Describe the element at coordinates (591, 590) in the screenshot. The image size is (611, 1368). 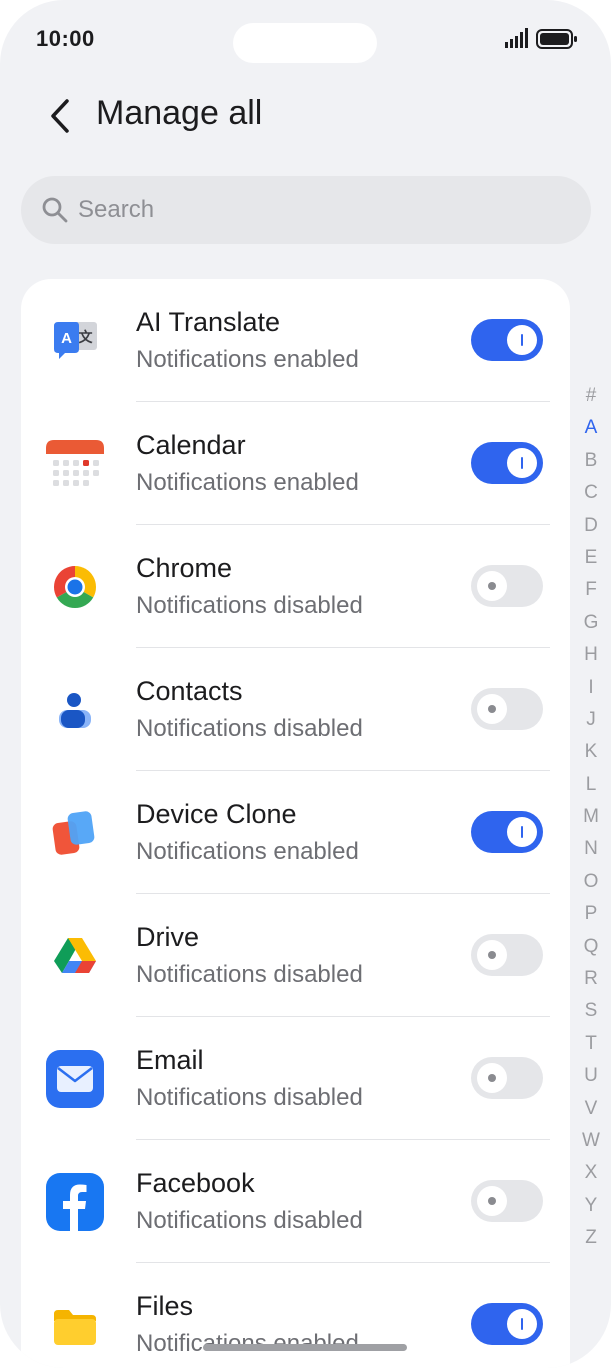
I see `index-letter: F` at that location.